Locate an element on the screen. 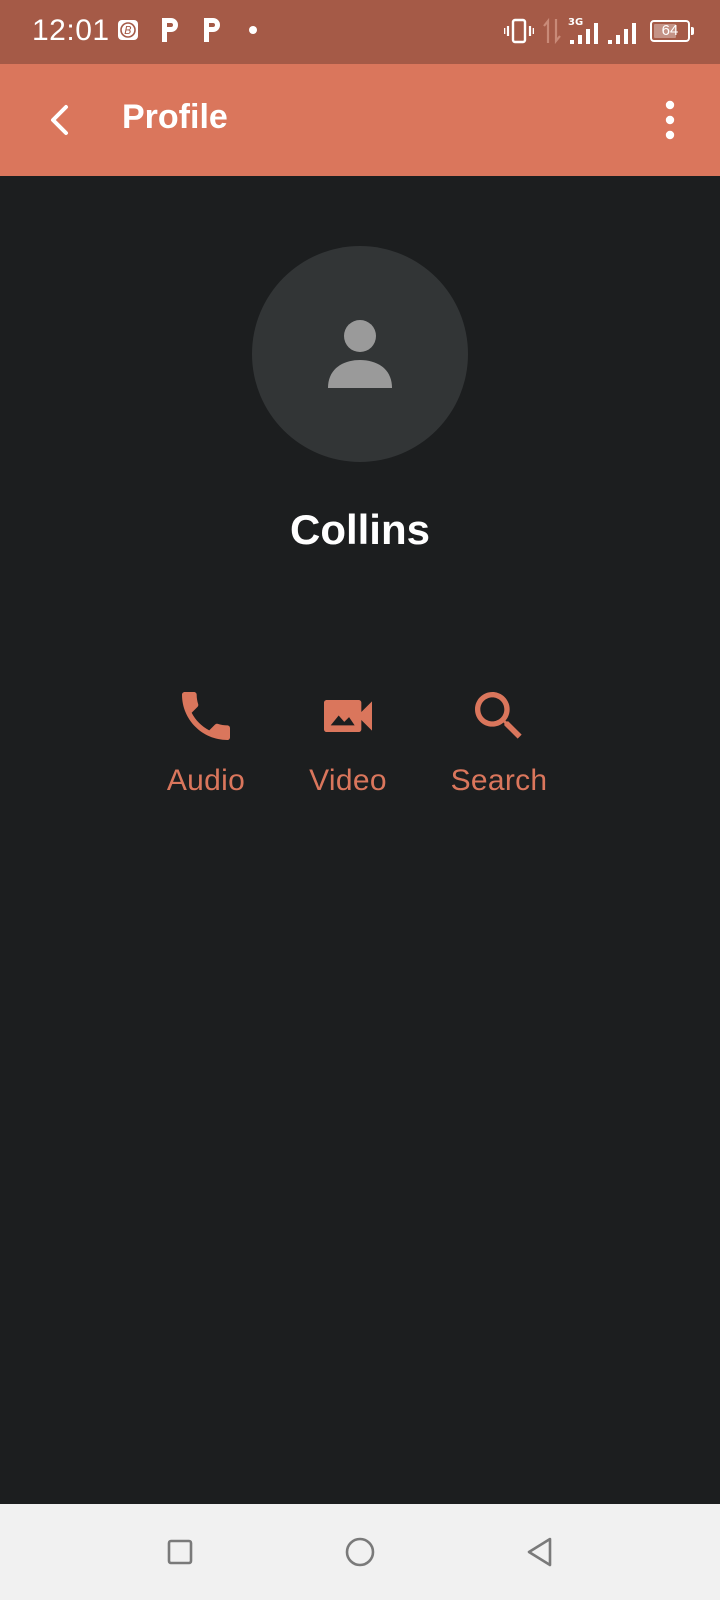  status-left-icons: B is located at coordinates (187, 30).